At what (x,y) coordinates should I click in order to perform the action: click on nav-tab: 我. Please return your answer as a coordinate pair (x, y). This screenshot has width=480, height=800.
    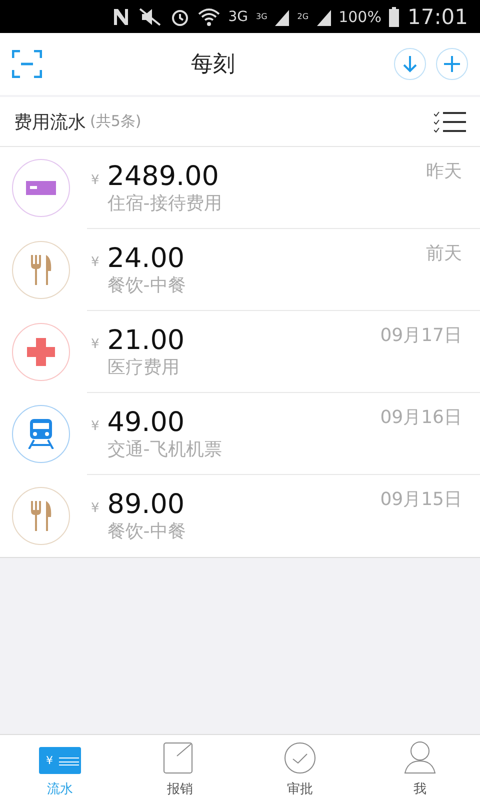
    Looking at the image, I should click on (420, 767).